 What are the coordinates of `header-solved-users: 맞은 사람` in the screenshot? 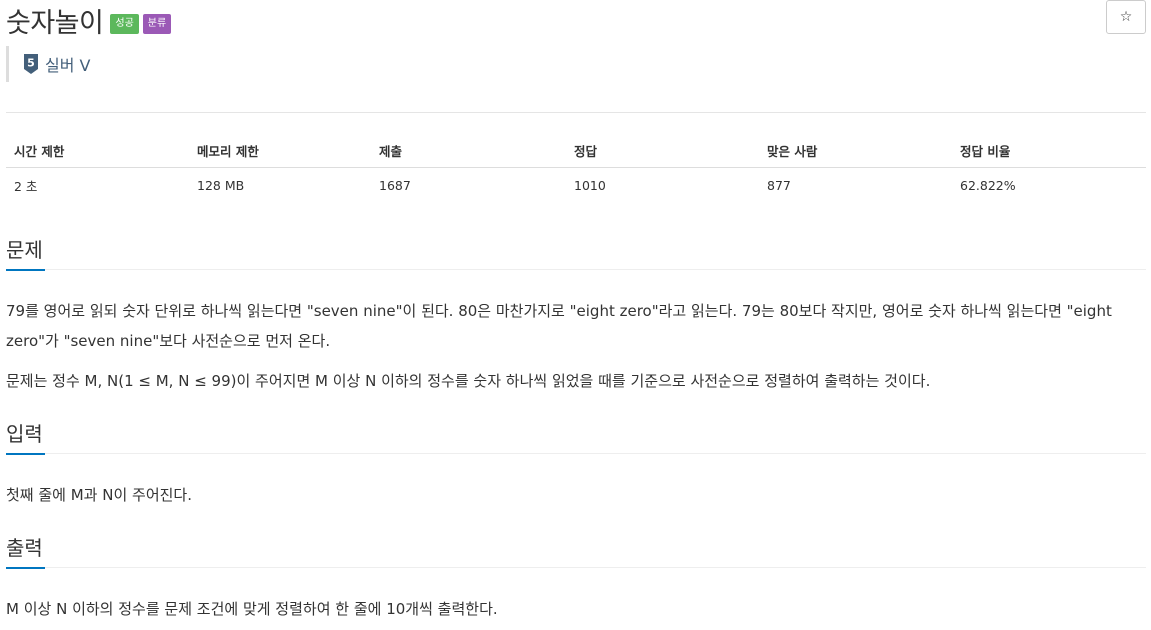 It's located at (855, 151).